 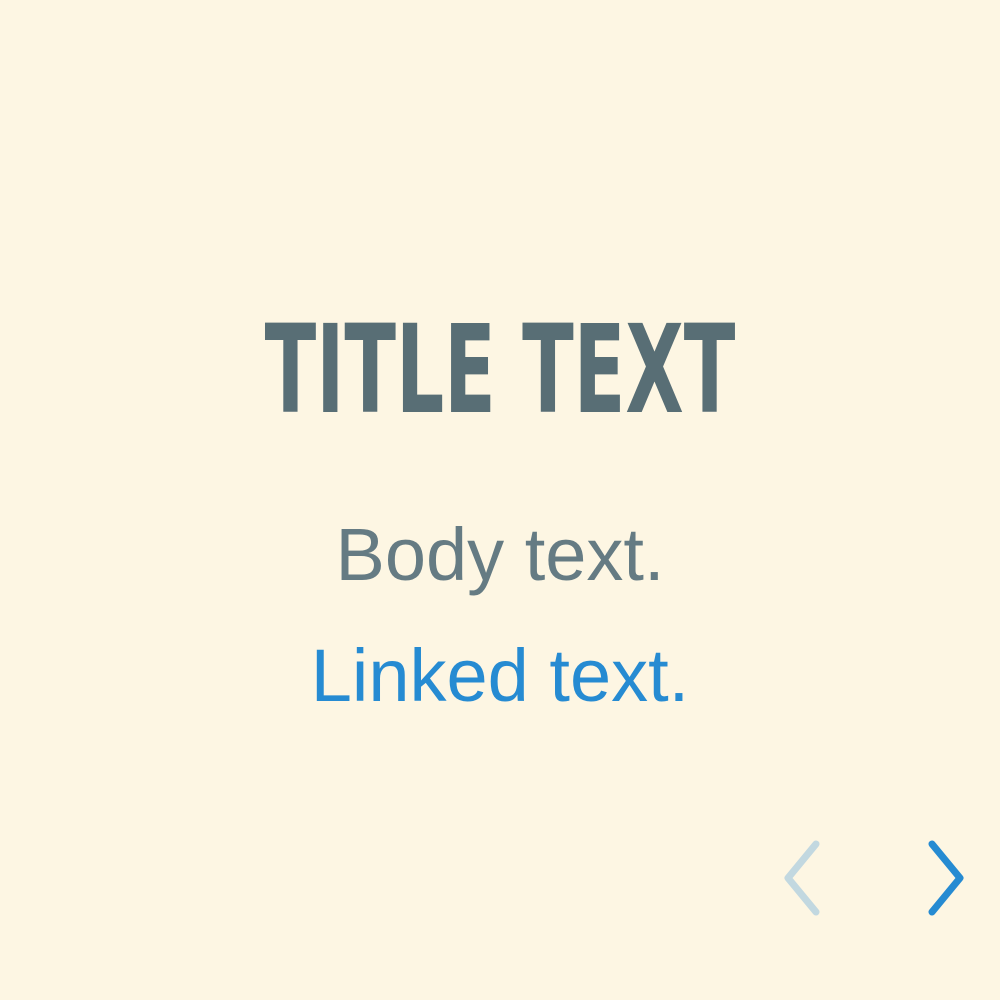 I want to click on slide-title: TITLE TEXT, so click(x=500, y=370).